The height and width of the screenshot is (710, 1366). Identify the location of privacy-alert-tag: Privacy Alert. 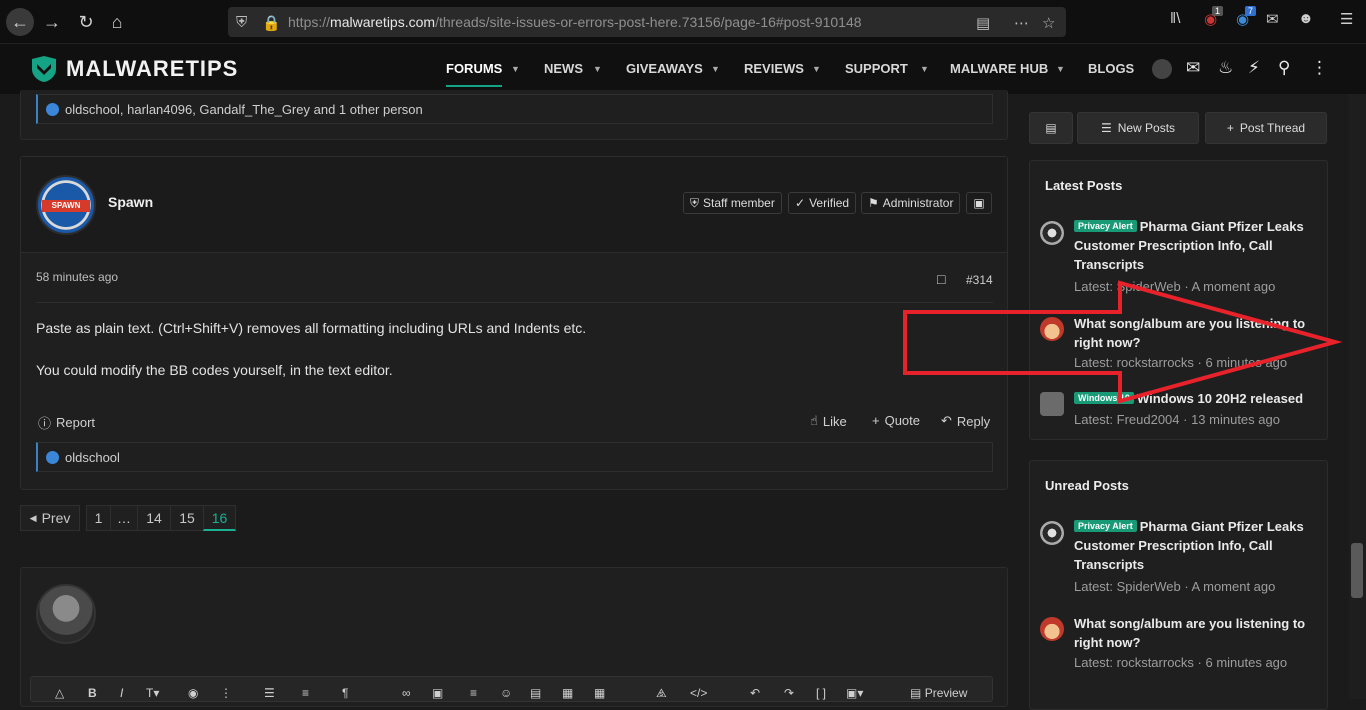
(1105, 226).